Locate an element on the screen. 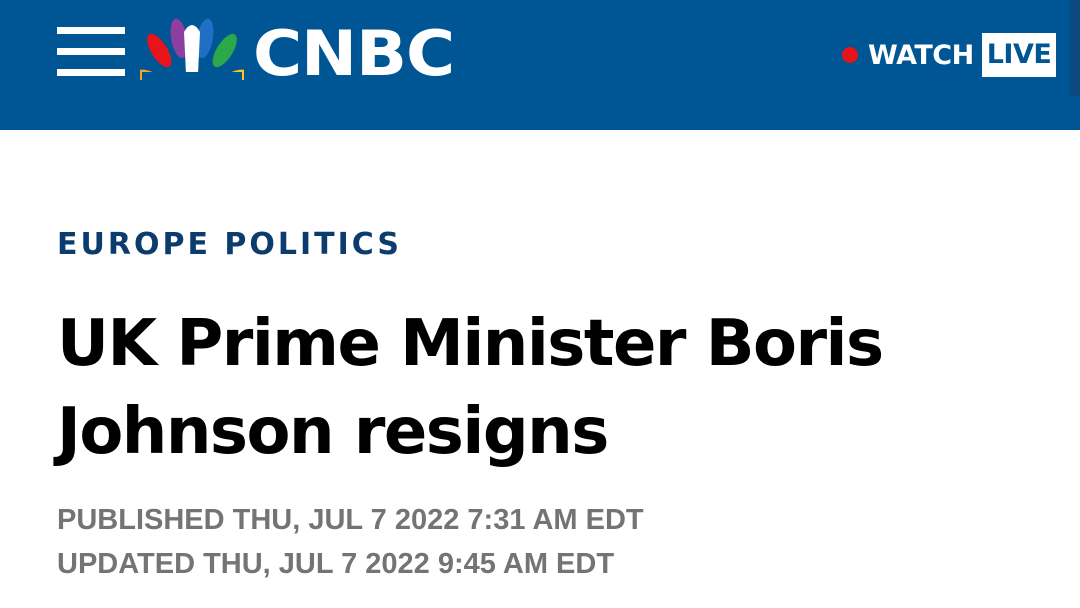 The height and width of the screenshot is (608, 1080). published-timestamp: PUBLISHED THU, JUL 7 2022 7:31 AM EDT is located at coordinates (350, 520).